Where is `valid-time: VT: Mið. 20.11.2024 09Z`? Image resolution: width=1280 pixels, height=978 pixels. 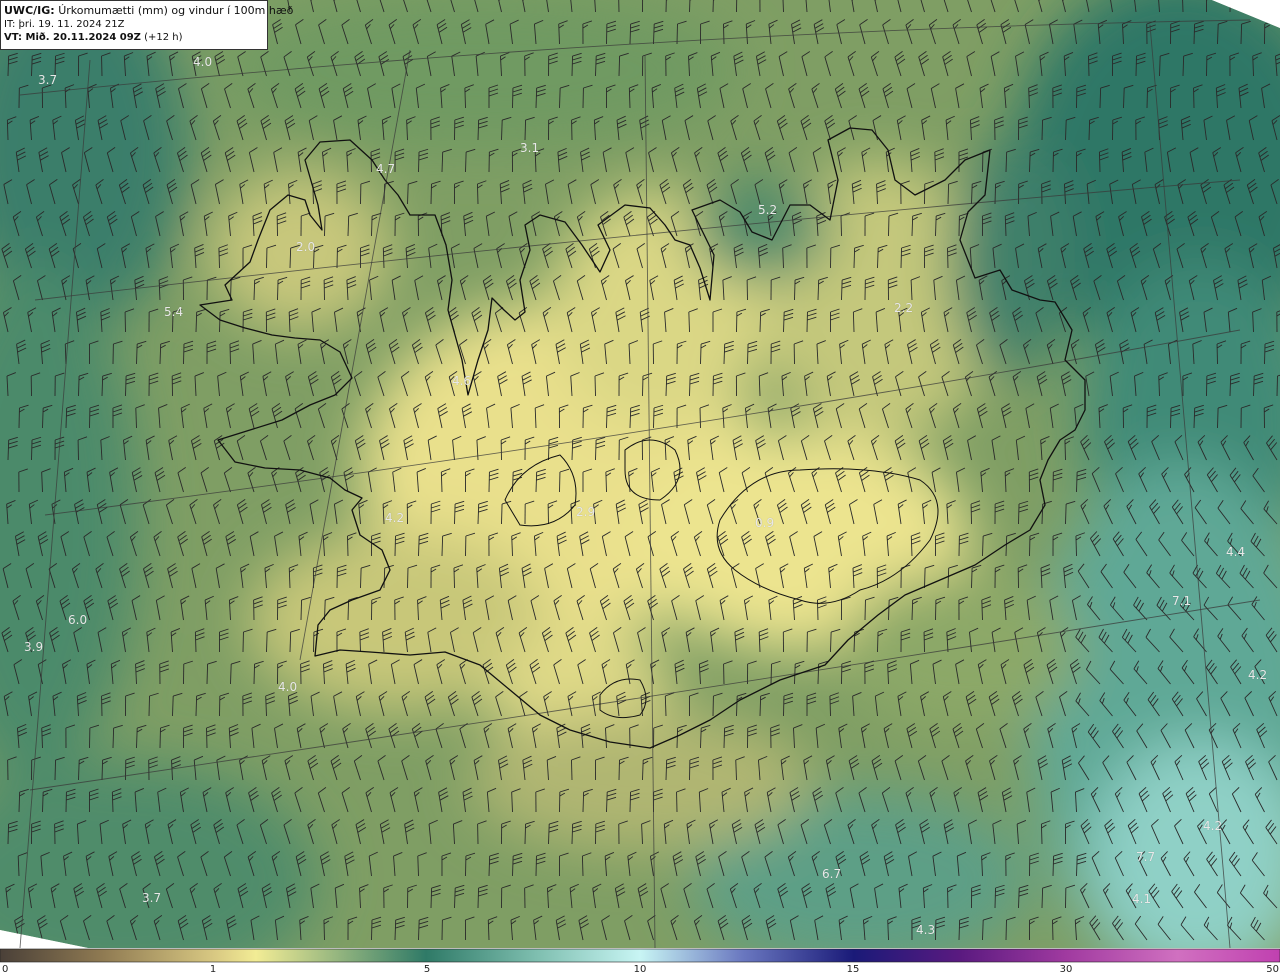
valid-time: VT: Mið. 20.11.2024 09Z is located at coordinates (72, 38).